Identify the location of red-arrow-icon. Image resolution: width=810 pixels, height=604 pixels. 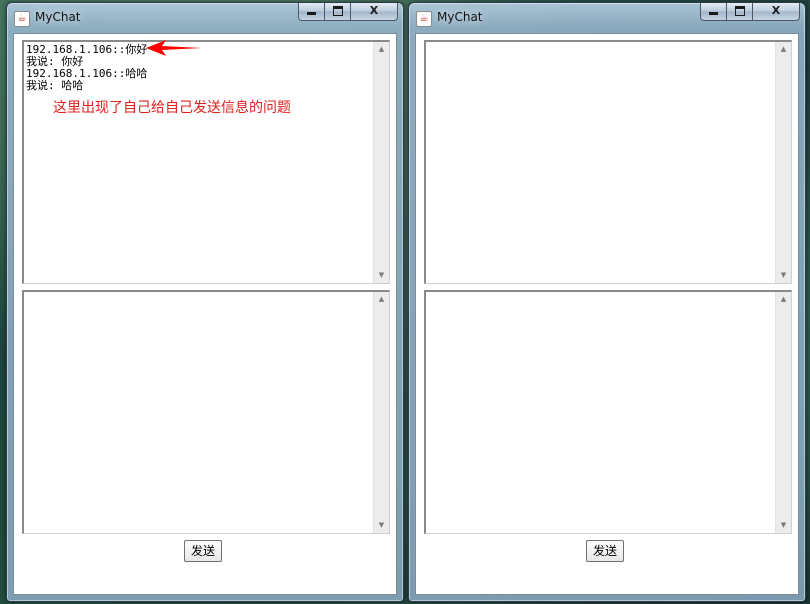
(174, 48).